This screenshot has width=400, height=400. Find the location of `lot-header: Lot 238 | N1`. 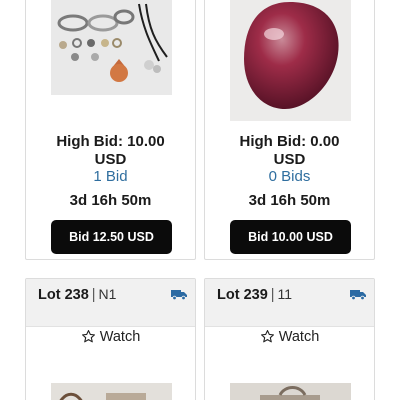

lot-header: Lot 238 | N1 is located at coordinates (110, 303).